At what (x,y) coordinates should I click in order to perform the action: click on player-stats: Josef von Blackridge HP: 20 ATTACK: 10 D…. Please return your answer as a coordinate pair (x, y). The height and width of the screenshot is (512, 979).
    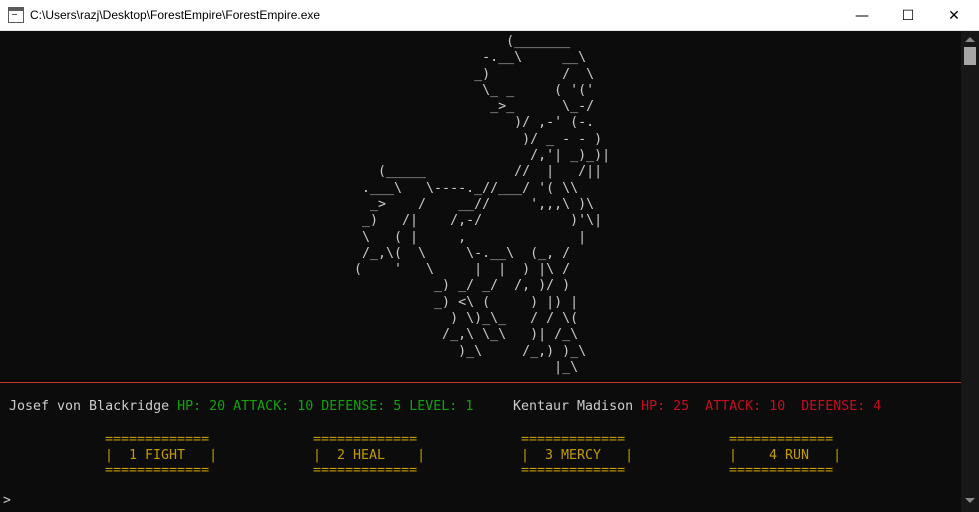
    Looking at the image, I should click on (241, 407).